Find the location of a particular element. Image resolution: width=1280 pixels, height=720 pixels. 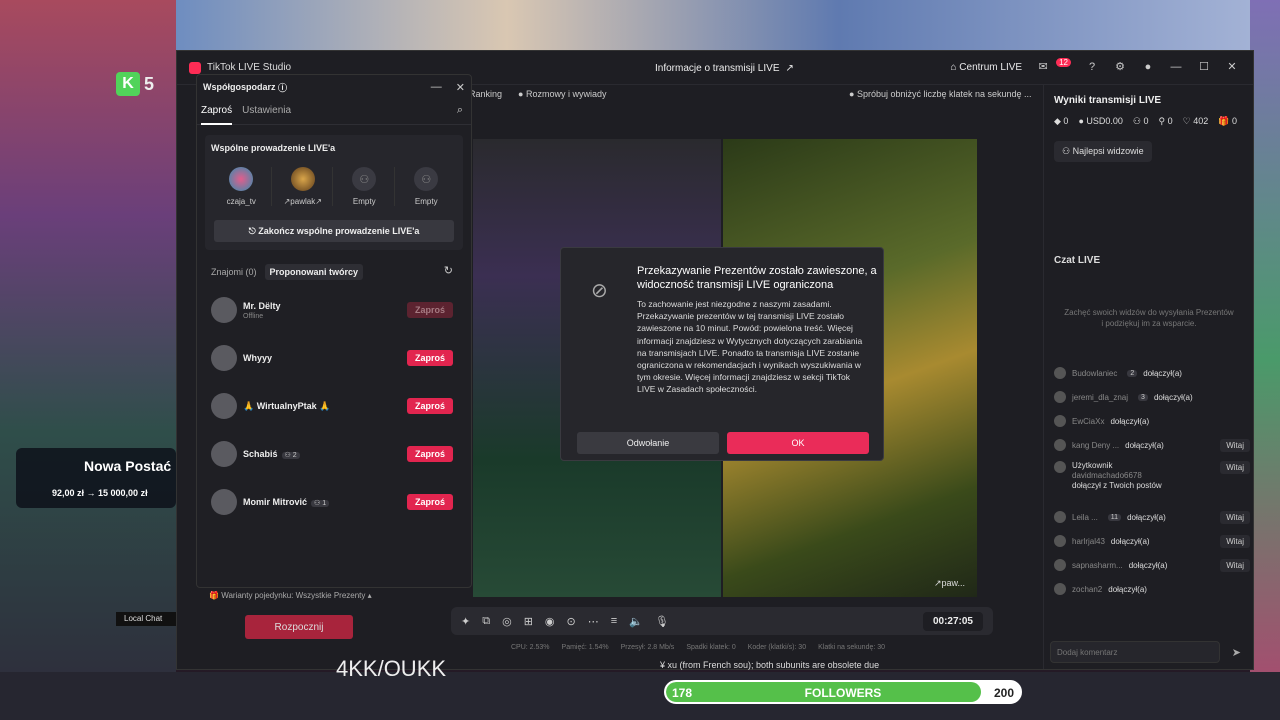

settings-icon: ⚙ is located at coordinates (1120, 67).